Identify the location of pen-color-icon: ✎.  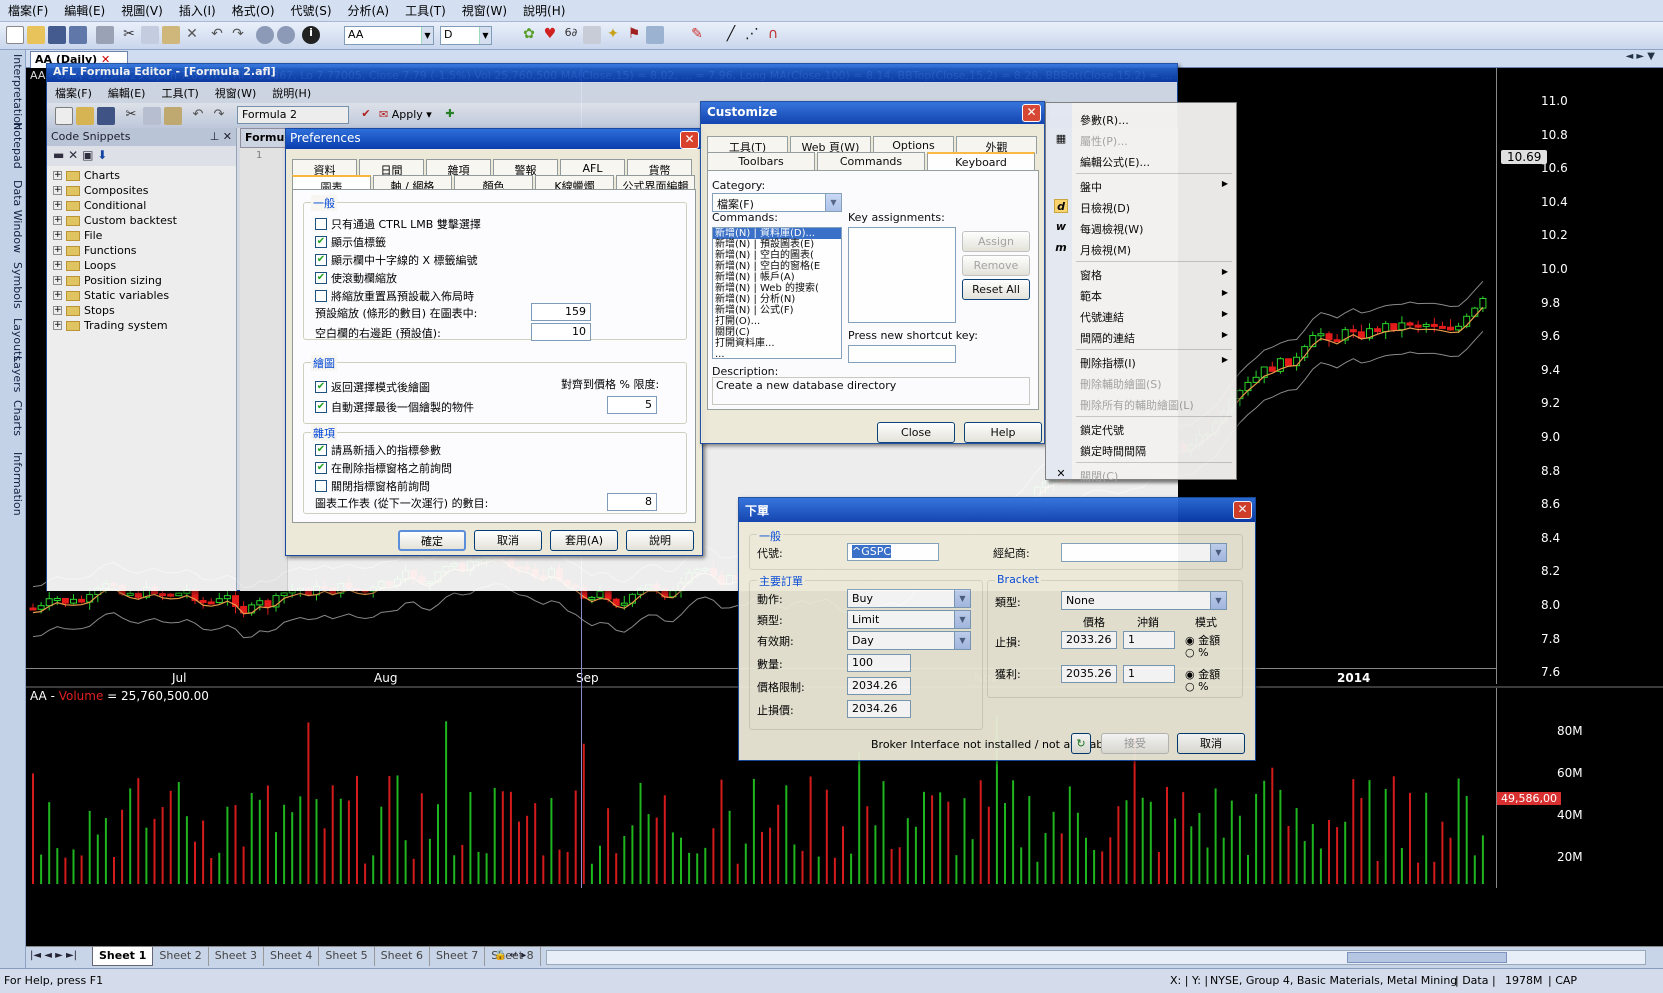
(697, 35).